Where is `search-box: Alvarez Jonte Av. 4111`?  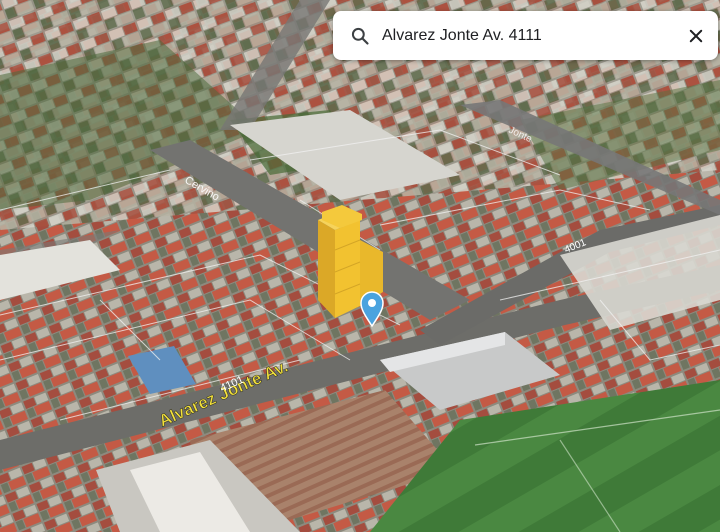
search-box: Alvarez Jonte Av. 4111 is located at coordinates (525, 35).